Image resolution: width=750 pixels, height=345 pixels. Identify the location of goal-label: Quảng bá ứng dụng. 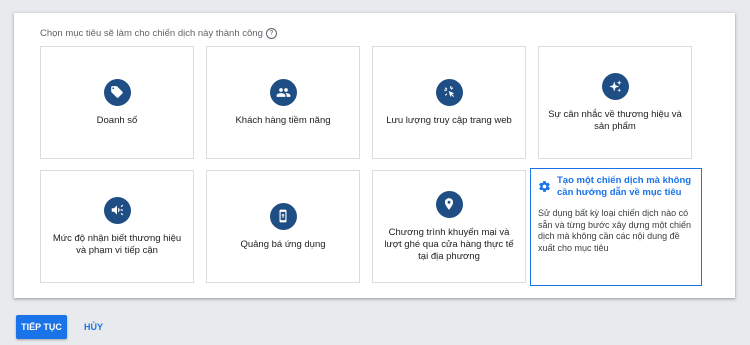
(283, 244).